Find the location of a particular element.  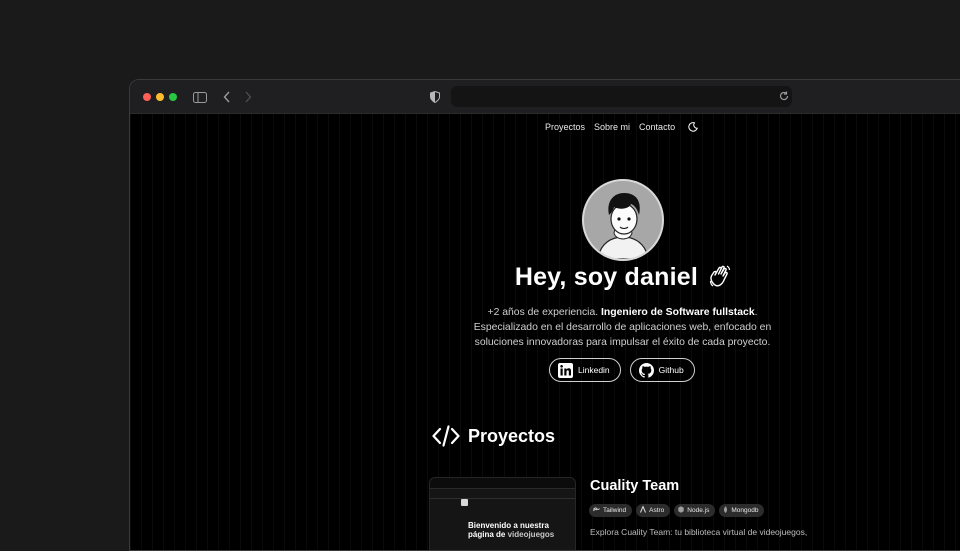

hero-desc-prefix: +2 años de experiencia. is located at coordinates (544, 312).